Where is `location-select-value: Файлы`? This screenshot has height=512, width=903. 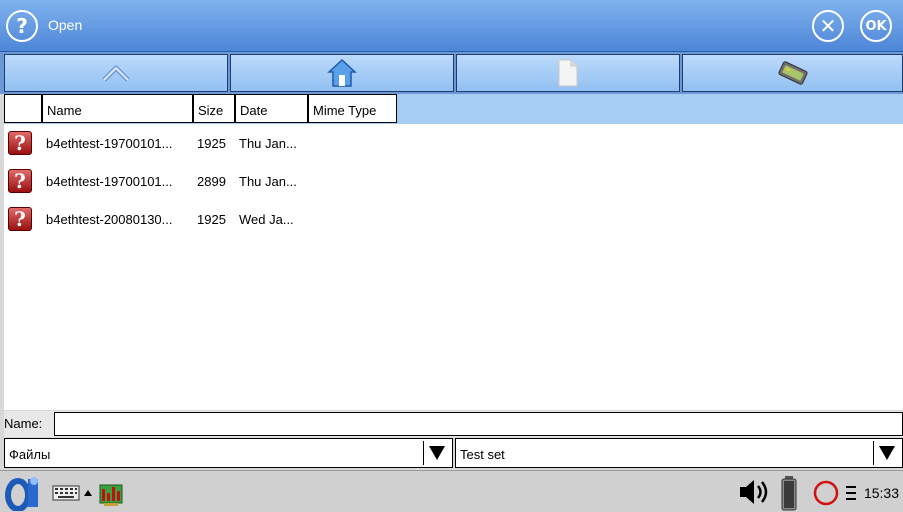 location-select-value: Файлы is located at coordinates (30, 454).